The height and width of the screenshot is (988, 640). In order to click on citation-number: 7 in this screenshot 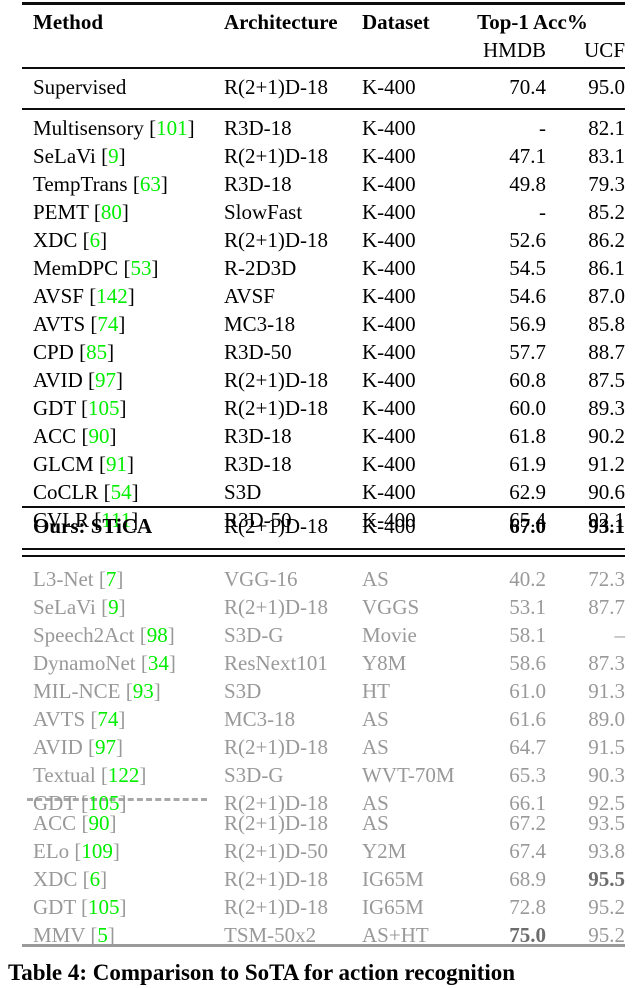, I will do `click(111, 579)`.